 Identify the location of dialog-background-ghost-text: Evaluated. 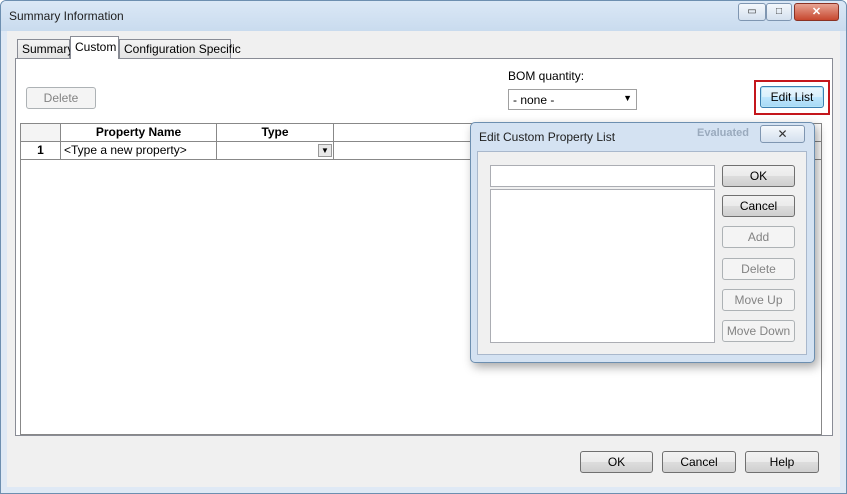
(723, 133).